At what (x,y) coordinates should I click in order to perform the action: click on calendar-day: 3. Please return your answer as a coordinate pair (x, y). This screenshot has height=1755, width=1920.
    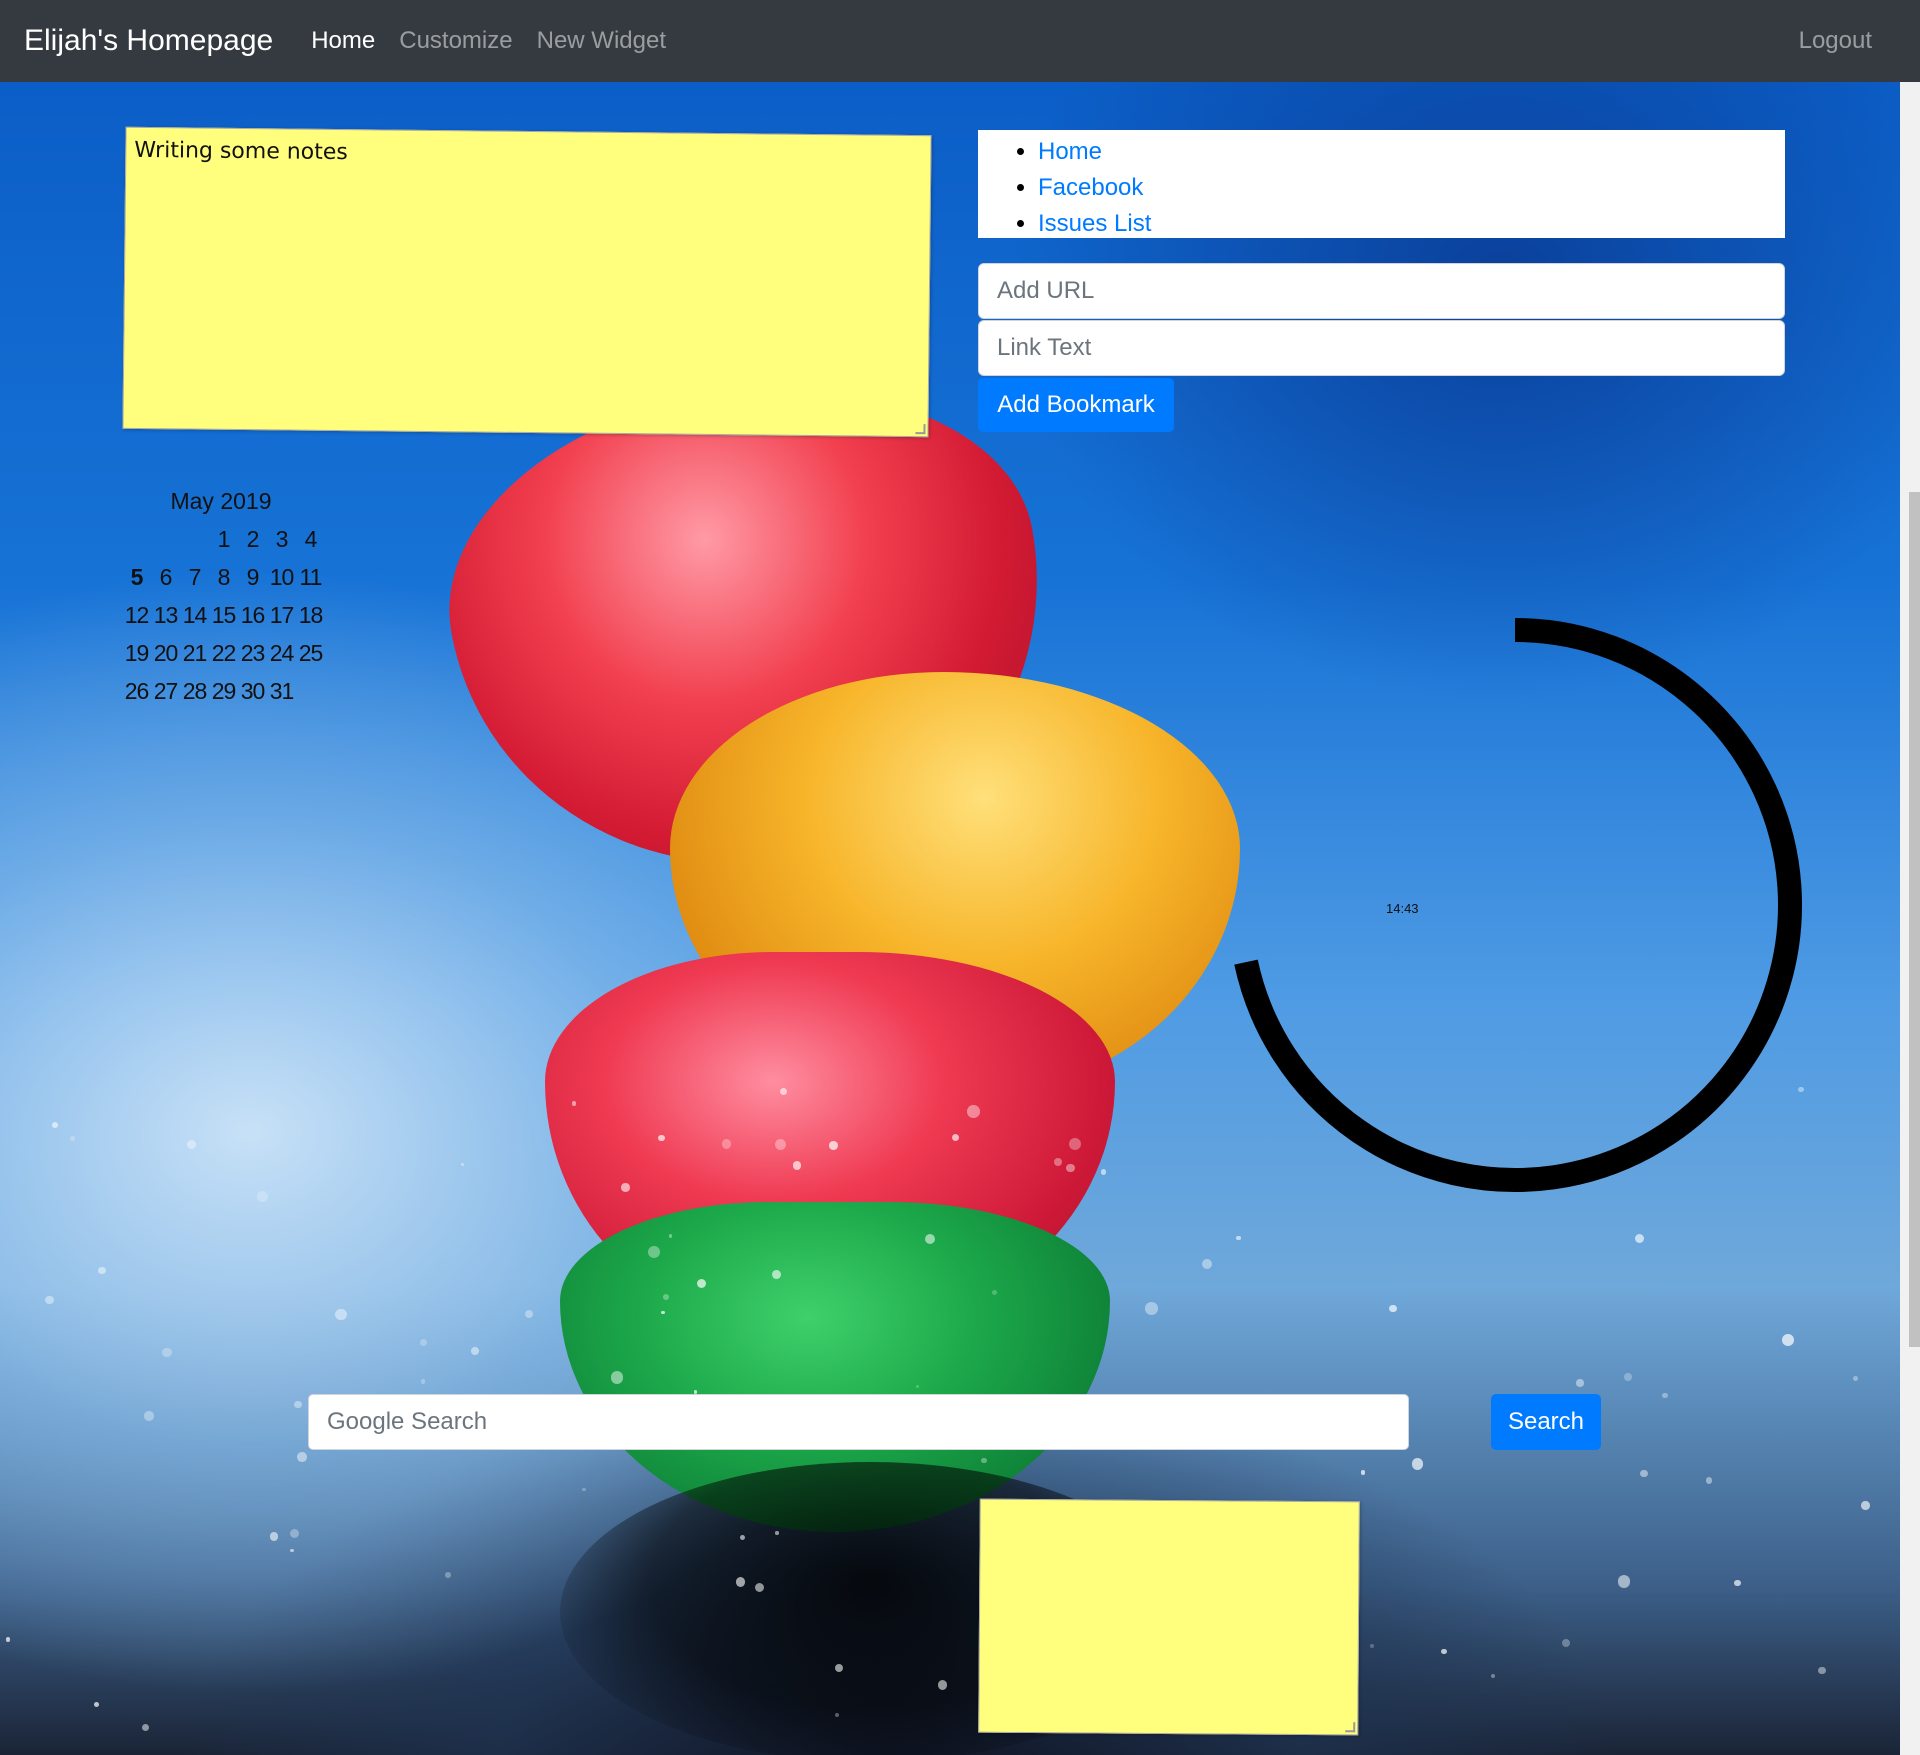
    Looking at the image, I should click on (281, 539).